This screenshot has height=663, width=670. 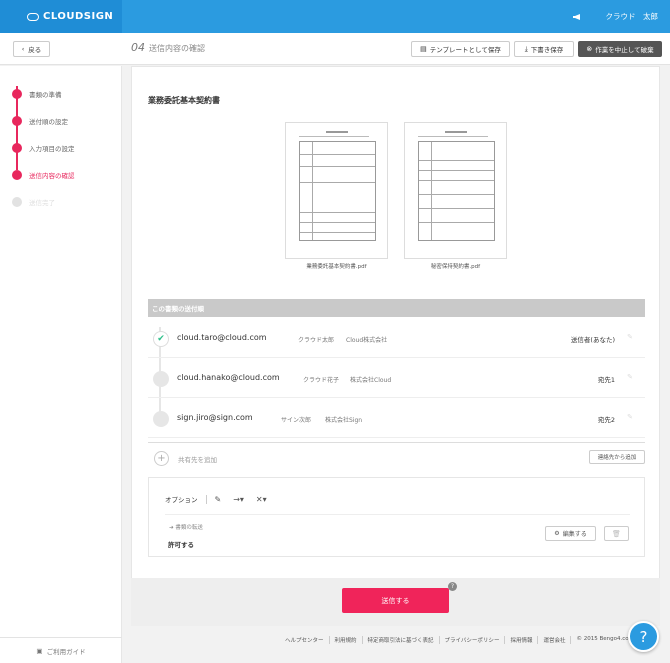 I want to click on mute-icon: ✕▾, so click(x=261, y=499).